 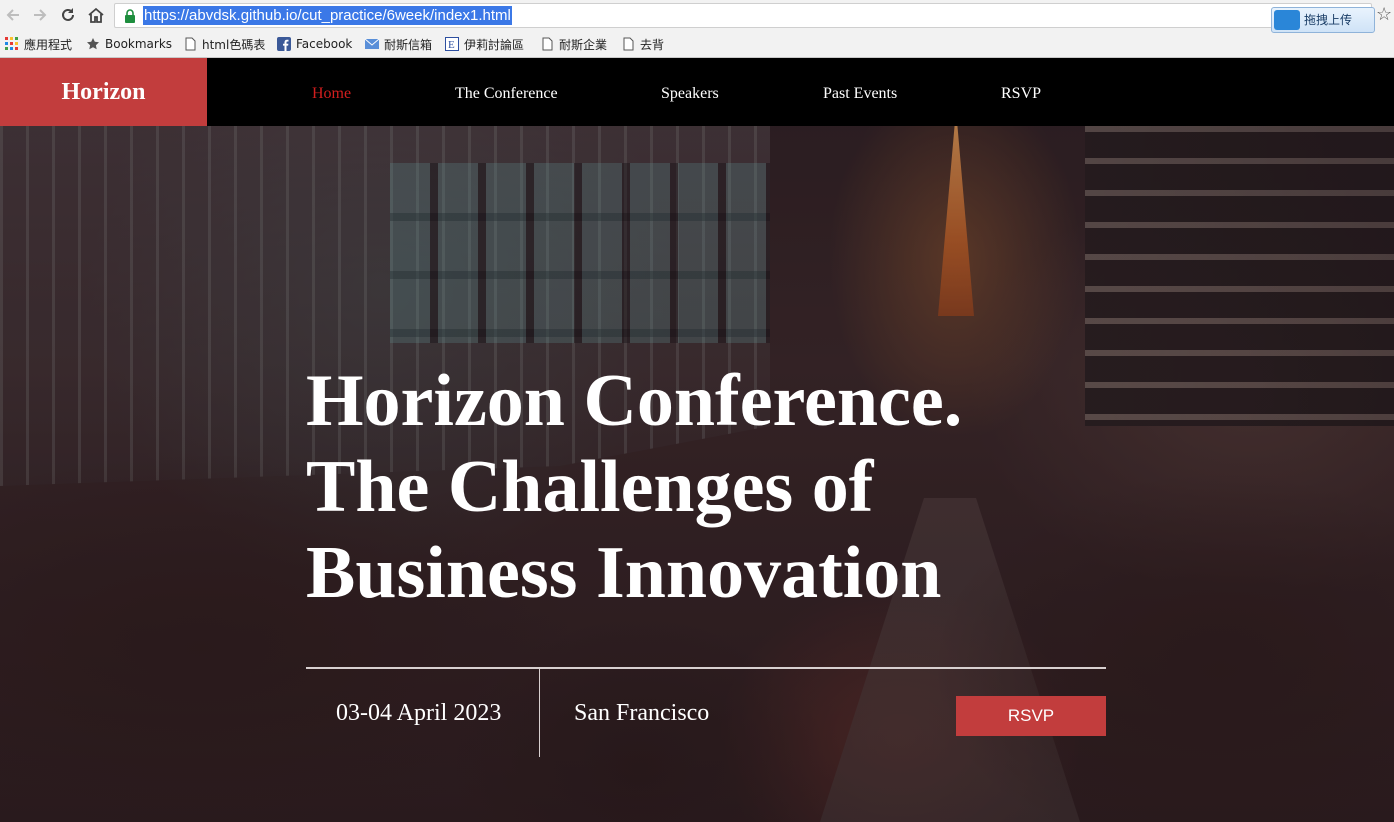 I want to click on bookmark-apps: 應用程式, so click(x=38, y=44).